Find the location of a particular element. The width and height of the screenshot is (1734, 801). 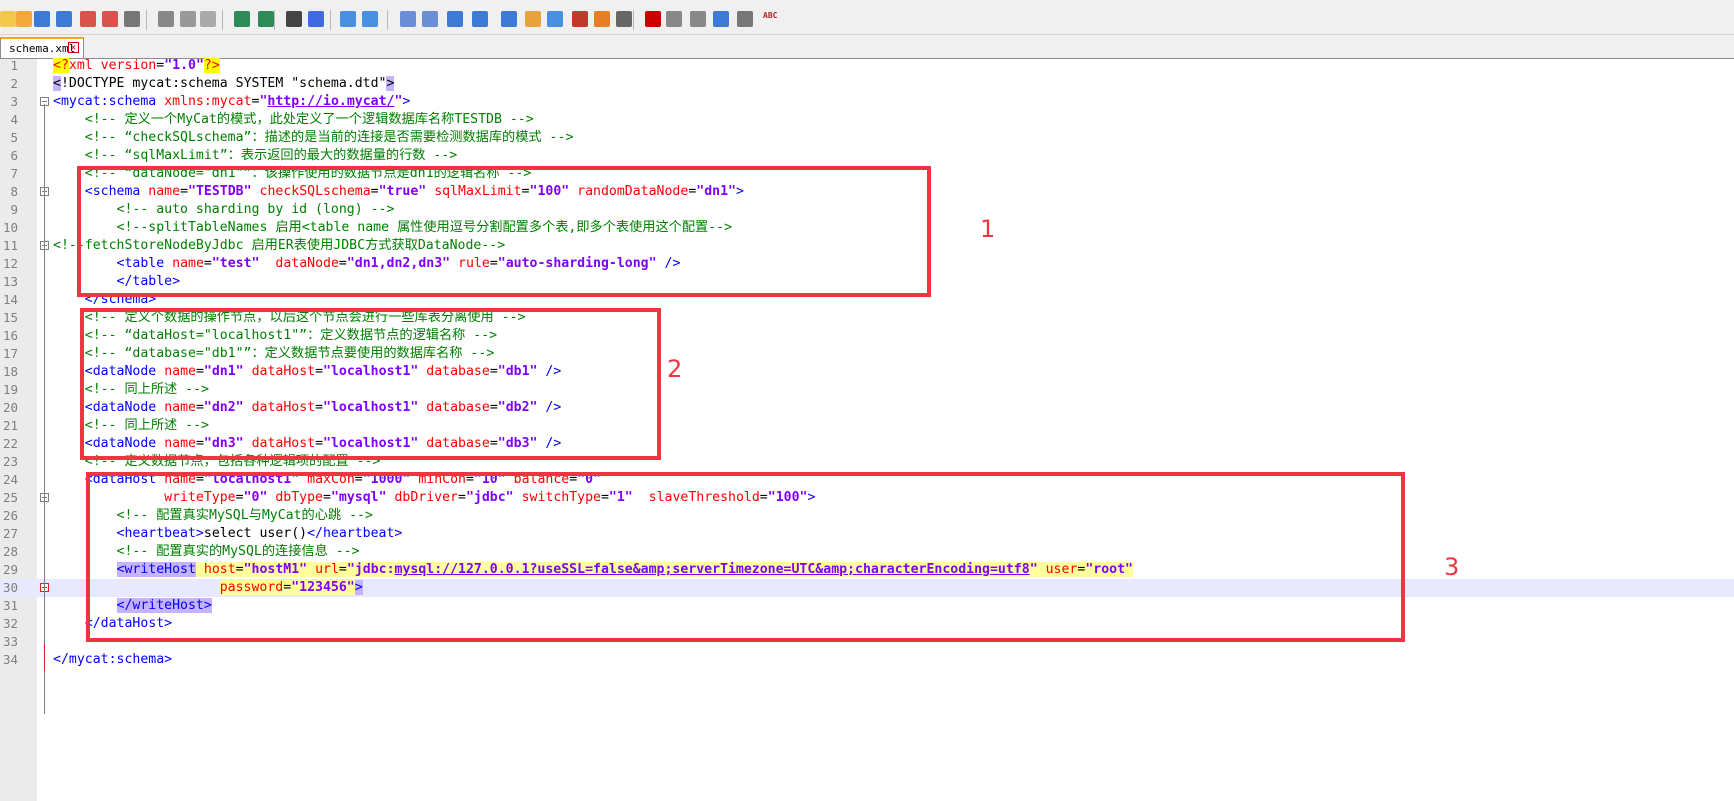

line-number: 2 is located at coordinates (14, 83).